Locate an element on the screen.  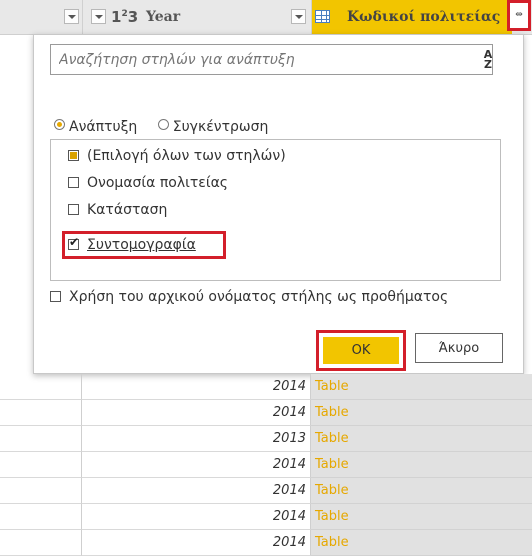
table-row: 2013 Table is located at coordinates (266, 439).